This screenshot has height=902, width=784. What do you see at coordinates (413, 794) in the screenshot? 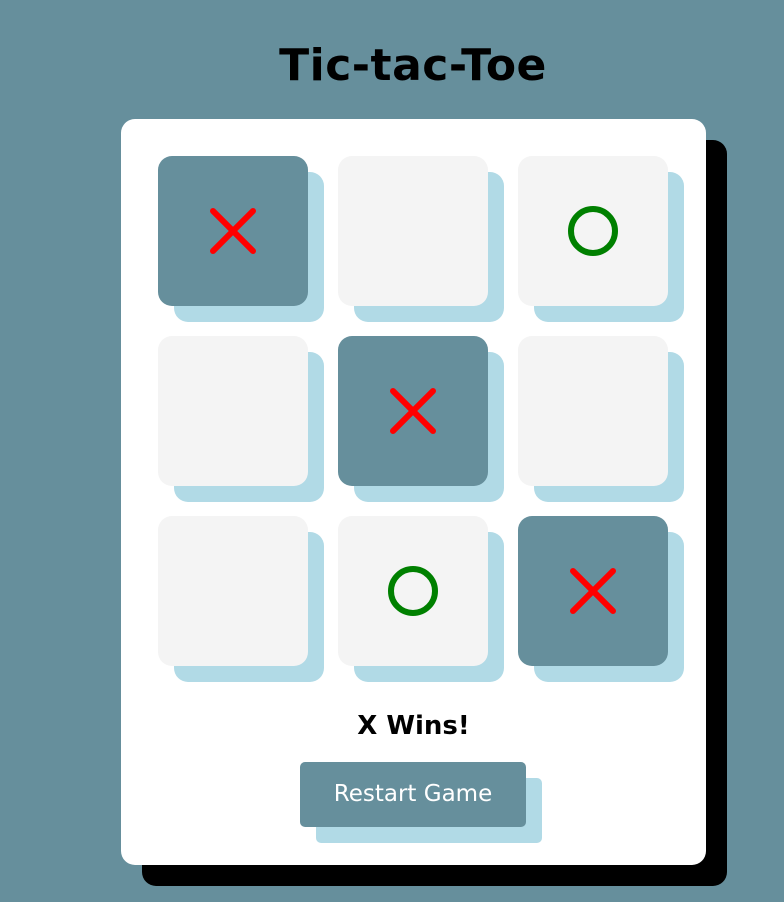
I see `restart-game-button: Restart Game` at bounding box center [413, 794].